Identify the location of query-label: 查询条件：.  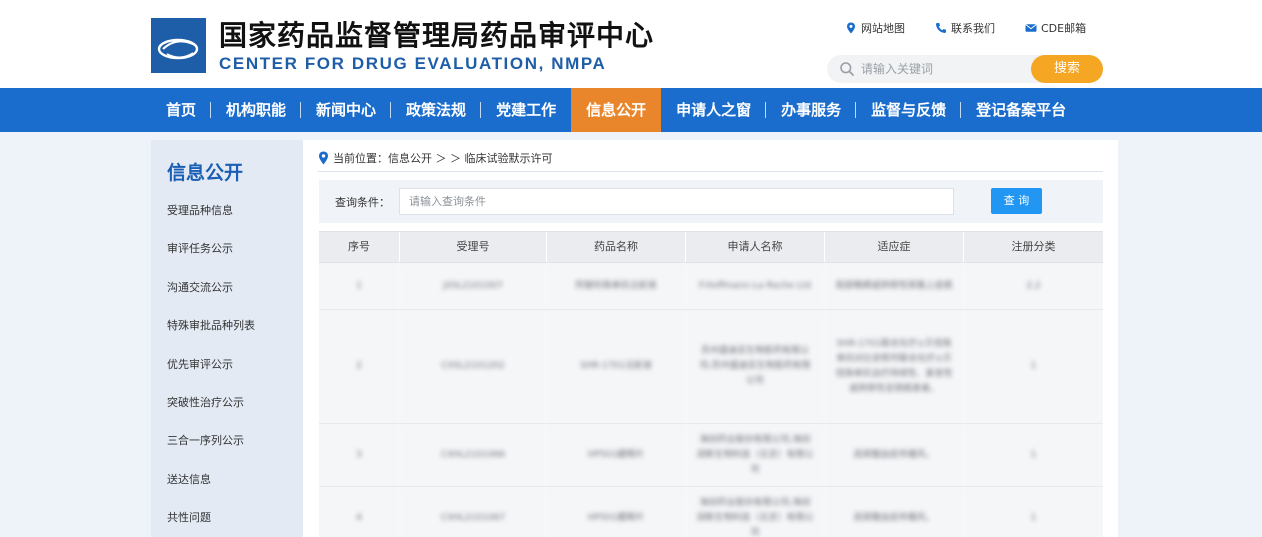
(362, 202).